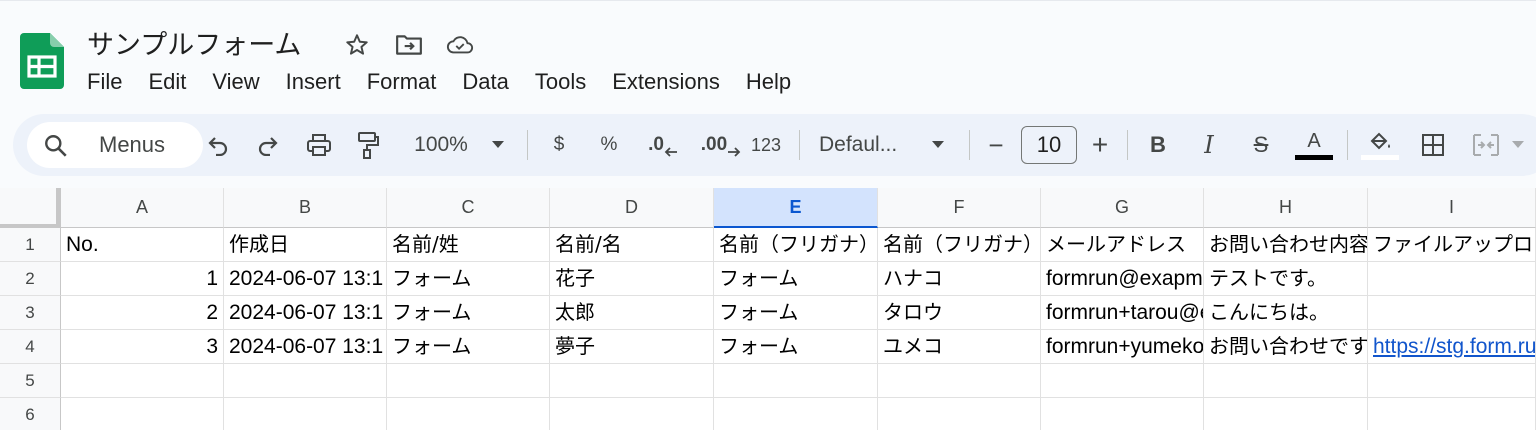  I want to click on bold-button: B, so click(1158, 145).